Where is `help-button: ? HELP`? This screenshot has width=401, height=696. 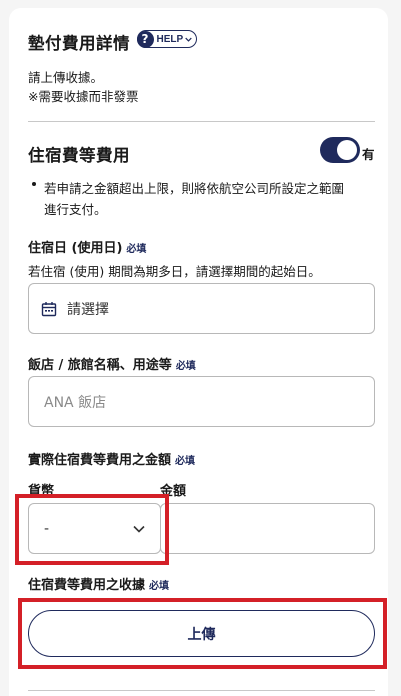
help-button: ? HELP is located at coordinates (166, 39).